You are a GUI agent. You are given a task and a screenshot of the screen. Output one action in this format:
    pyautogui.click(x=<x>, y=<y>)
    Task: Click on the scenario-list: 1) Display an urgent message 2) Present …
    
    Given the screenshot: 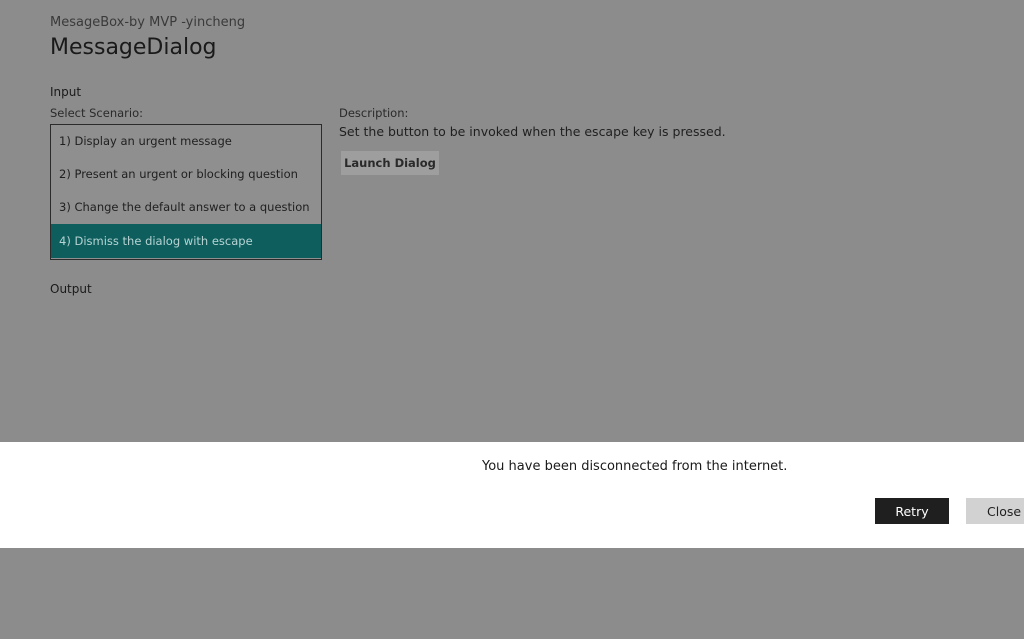 What is the action you would take?
    pyautogui.click(x=186, y=192)
    